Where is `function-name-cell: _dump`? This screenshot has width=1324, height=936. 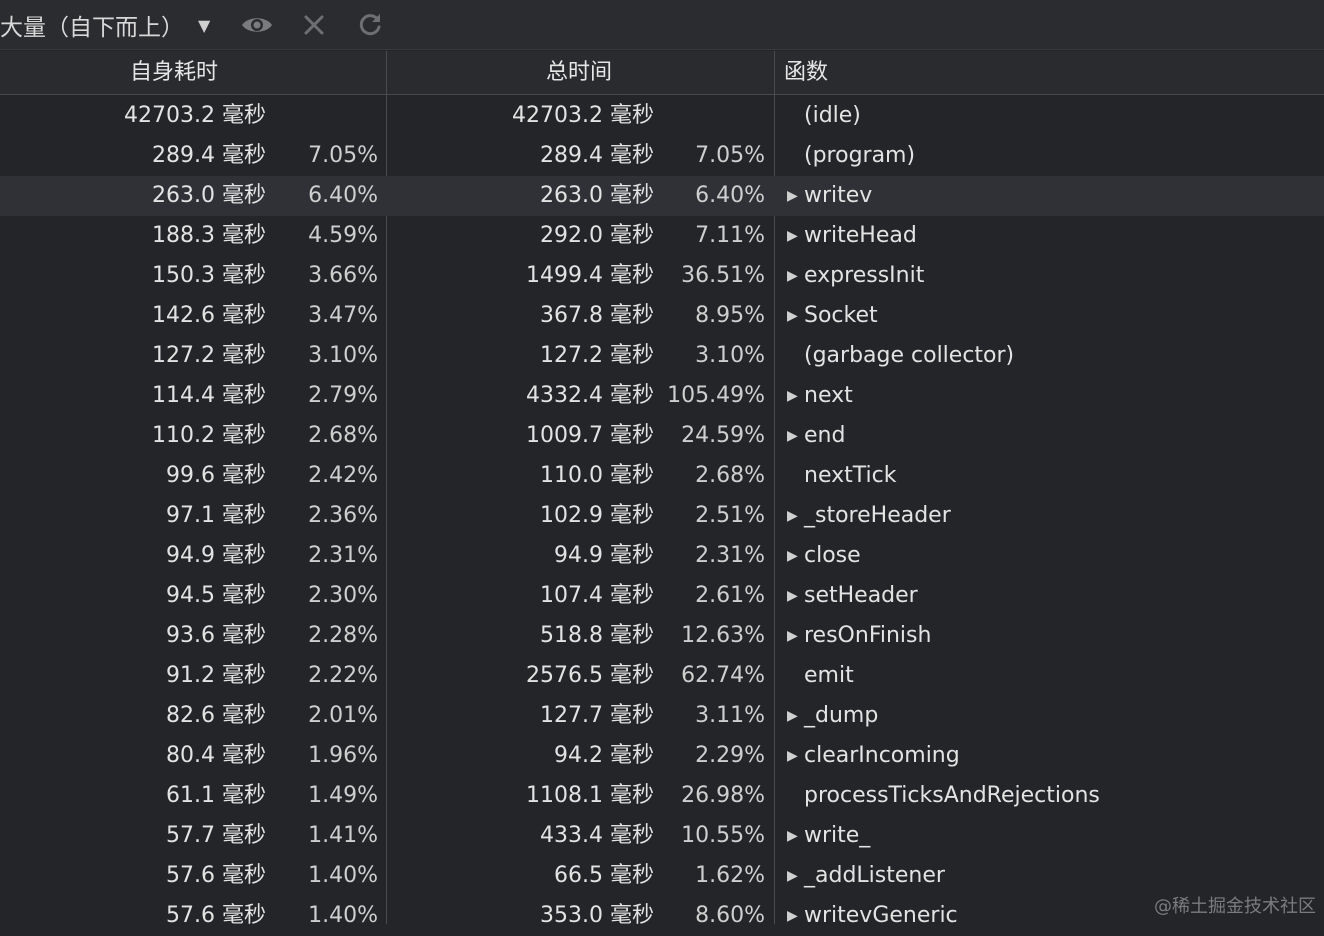 function-name-cell: _dump is located at coordinates (841, 716).